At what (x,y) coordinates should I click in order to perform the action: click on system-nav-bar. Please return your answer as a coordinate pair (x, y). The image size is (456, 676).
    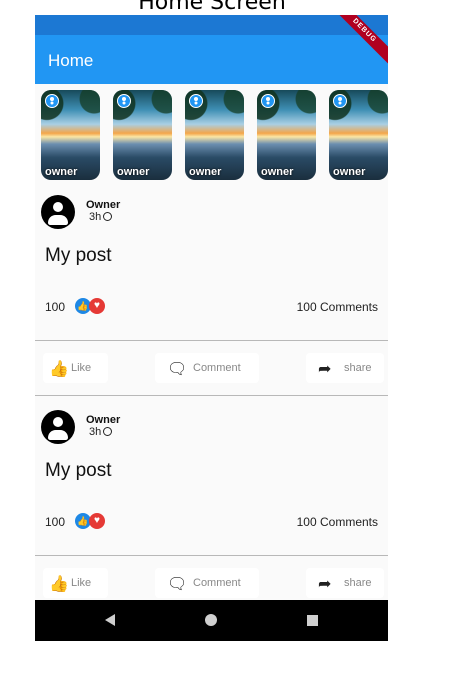
    Looking at the image, I should click on (211, 620).